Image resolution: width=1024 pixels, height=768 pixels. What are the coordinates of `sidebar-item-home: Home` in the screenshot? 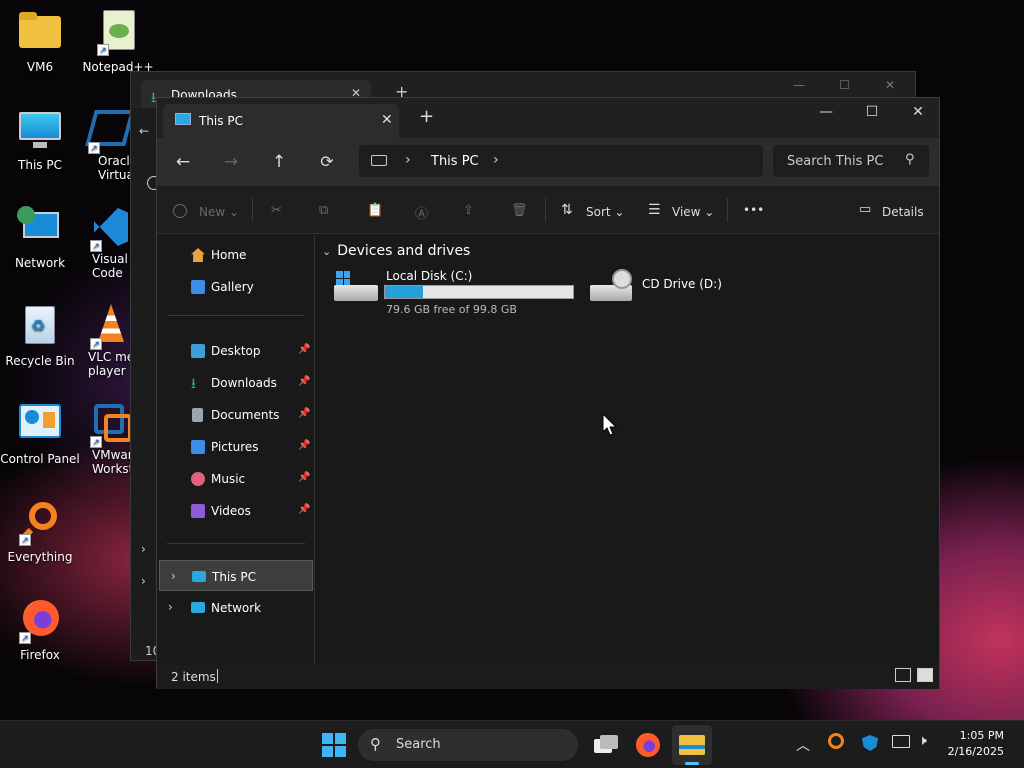 It's located at (236, 255).